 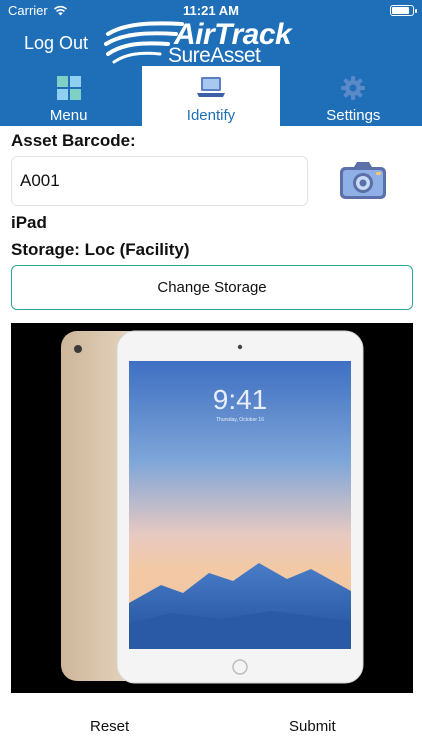 I want to click on laptop-icon, so click(x=210, y=87).